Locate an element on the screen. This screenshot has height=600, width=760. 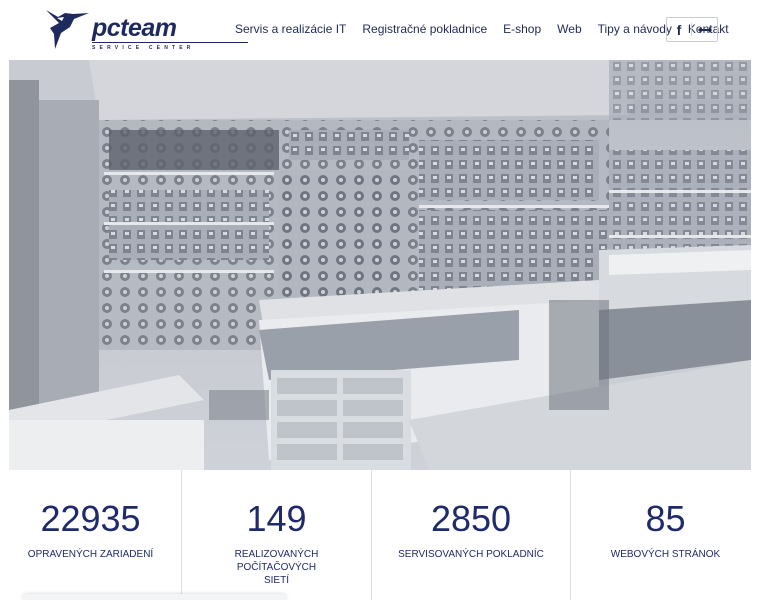
stat-repaired-devices: 22935 OPRAVENÝCH ZARIADENÍ is located at coordinates (90, 535).